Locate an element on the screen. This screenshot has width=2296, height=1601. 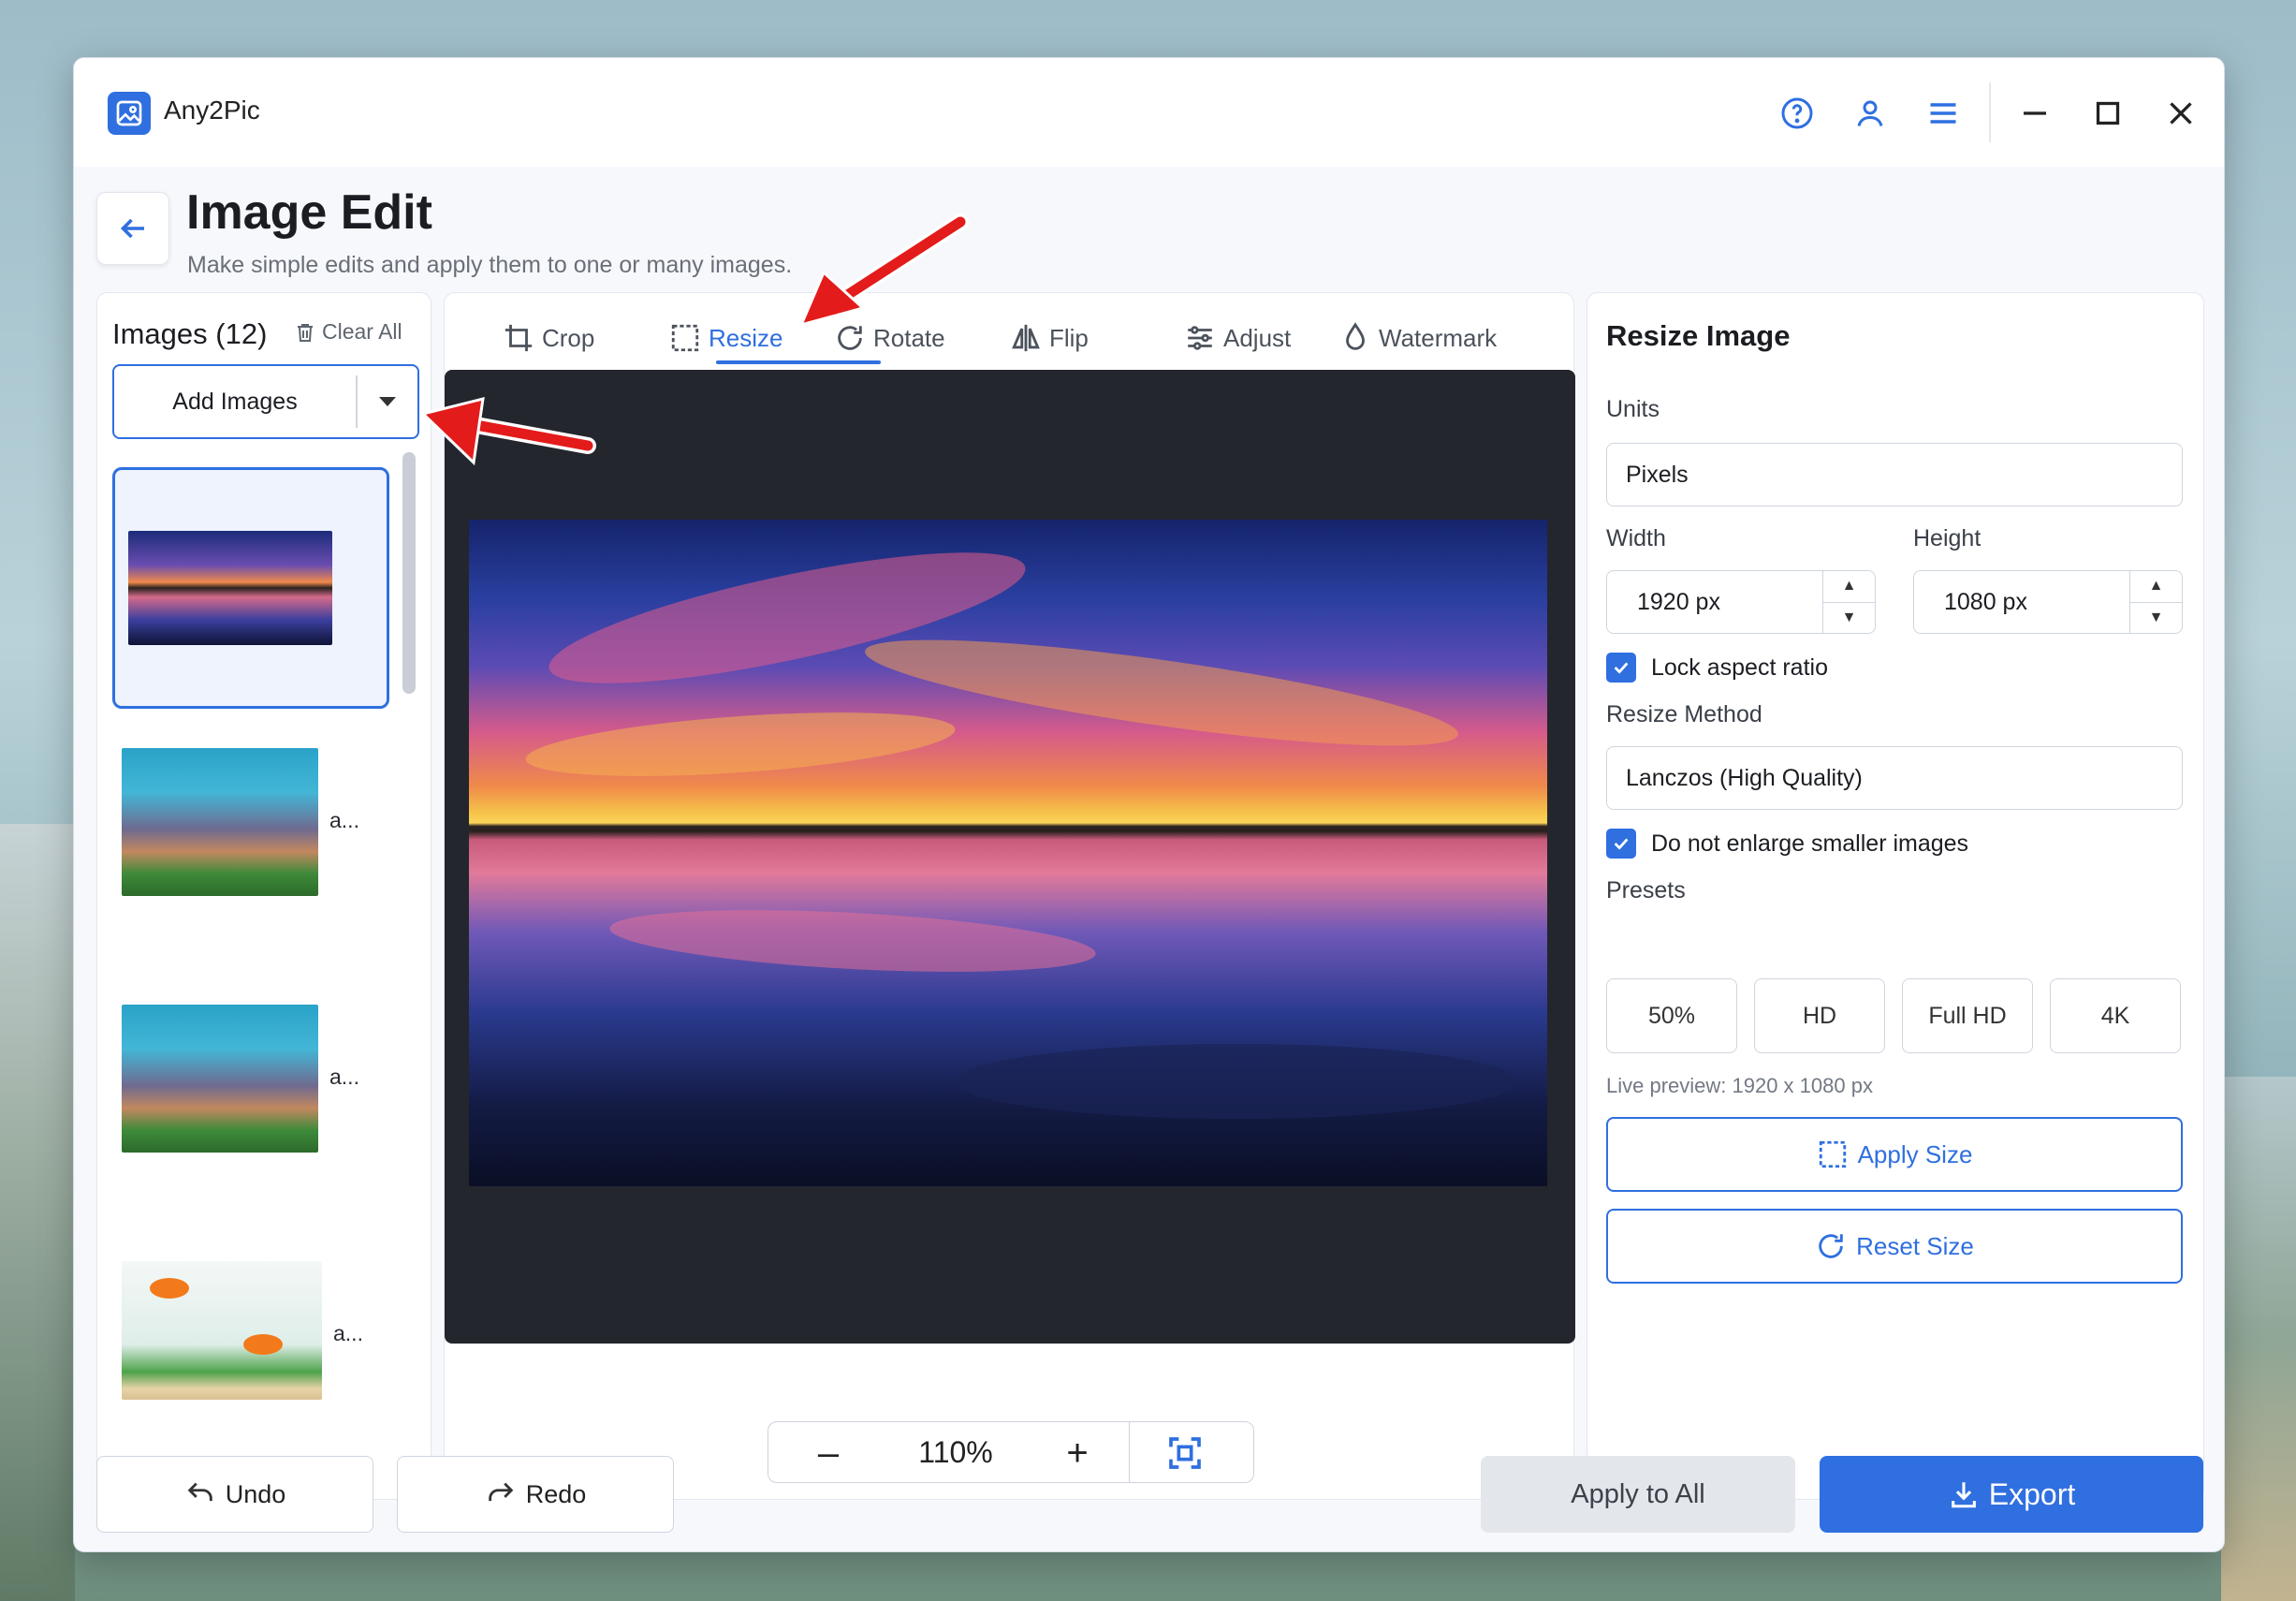
check-icon is located at coordinates (1622, 668).